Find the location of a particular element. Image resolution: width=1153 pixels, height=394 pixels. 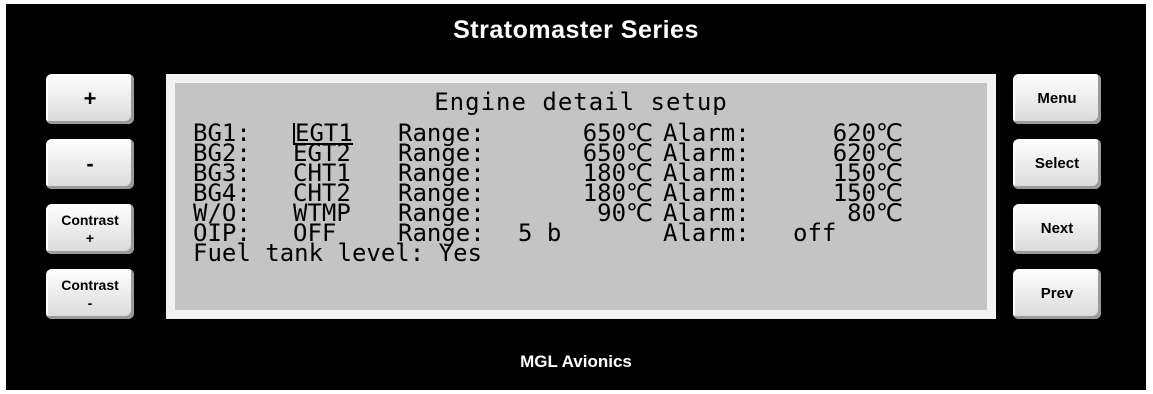

next-button: Next is located at coordinates (1057, 229).